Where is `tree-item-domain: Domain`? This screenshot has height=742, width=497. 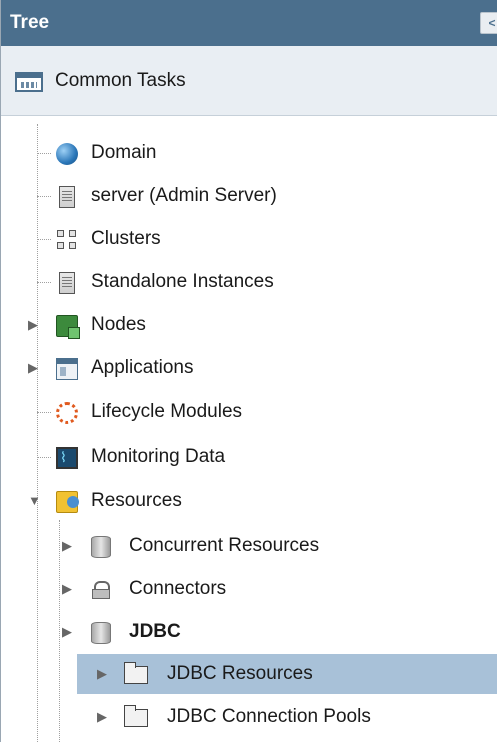
tree-item-domain: Domain is located at coordinates (249, 153).